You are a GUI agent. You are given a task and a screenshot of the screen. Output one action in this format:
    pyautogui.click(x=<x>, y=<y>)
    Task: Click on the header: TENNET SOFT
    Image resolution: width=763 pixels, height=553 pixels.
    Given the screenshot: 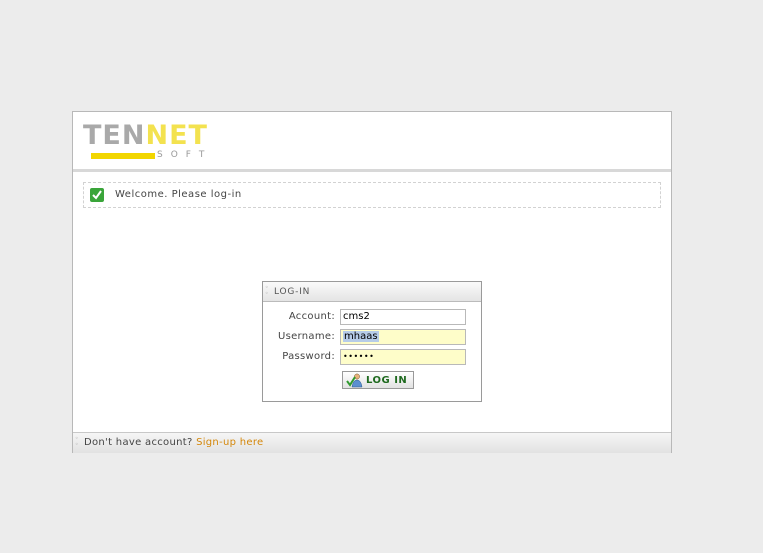 What is the action you would take?
    pyautogui.click(x=372, y=142)
    